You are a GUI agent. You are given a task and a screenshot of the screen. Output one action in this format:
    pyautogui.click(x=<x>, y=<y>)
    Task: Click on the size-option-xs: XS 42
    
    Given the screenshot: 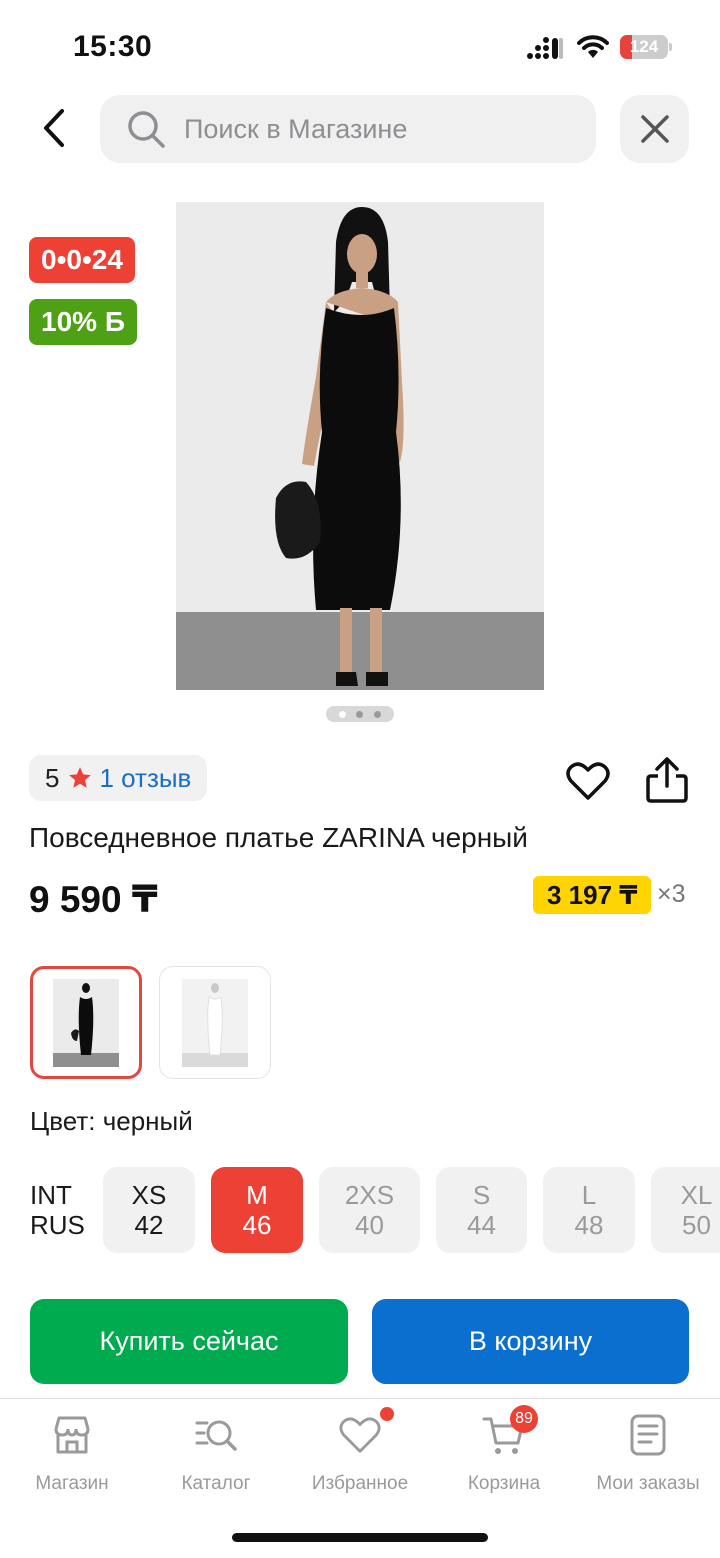 What is the action you would take?
    pyautogui.click(x=149, y=1210)
    